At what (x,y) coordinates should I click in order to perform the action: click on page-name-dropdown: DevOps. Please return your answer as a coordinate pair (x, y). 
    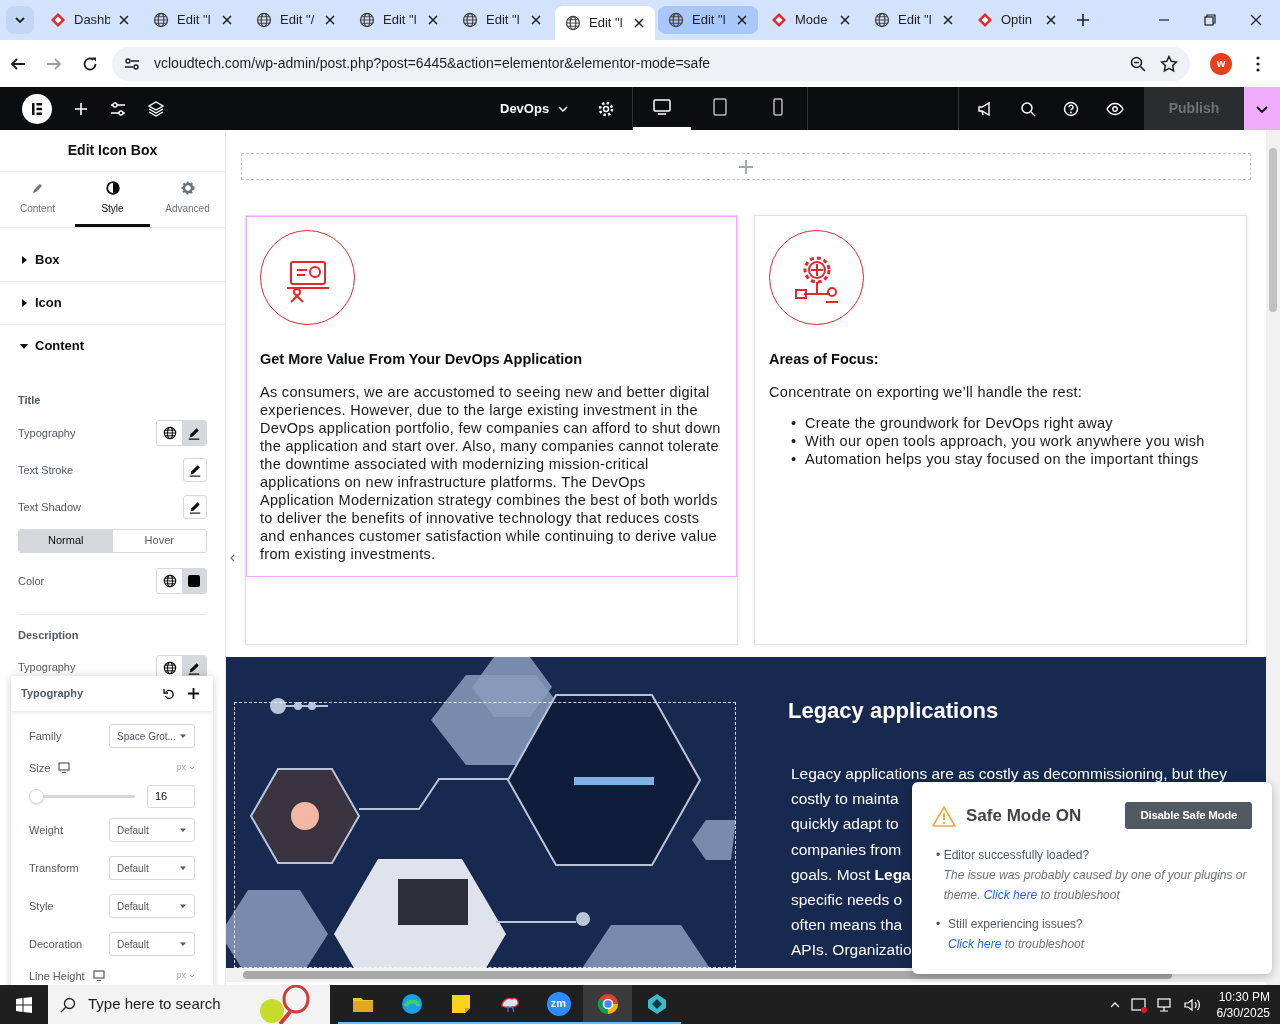
    Looking at the image, I should click on (535, 108).